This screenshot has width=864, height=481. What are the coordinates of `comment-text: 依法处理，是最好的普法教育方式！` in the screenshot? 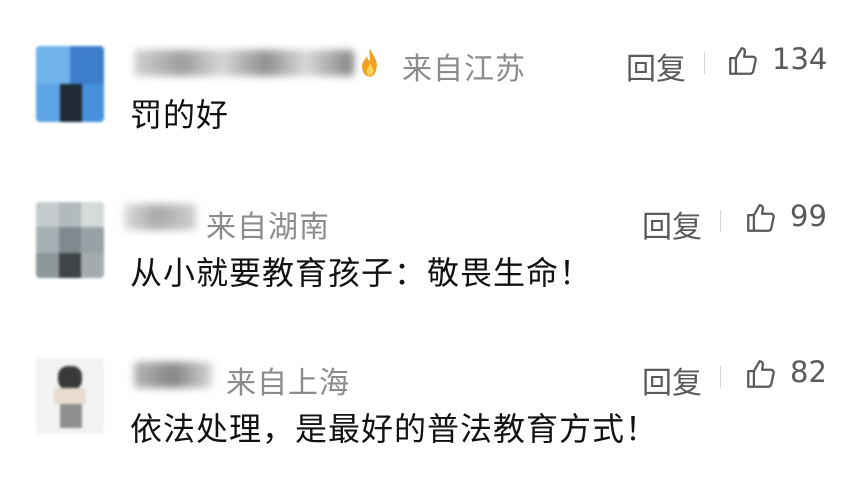 It's located at (394, 429).